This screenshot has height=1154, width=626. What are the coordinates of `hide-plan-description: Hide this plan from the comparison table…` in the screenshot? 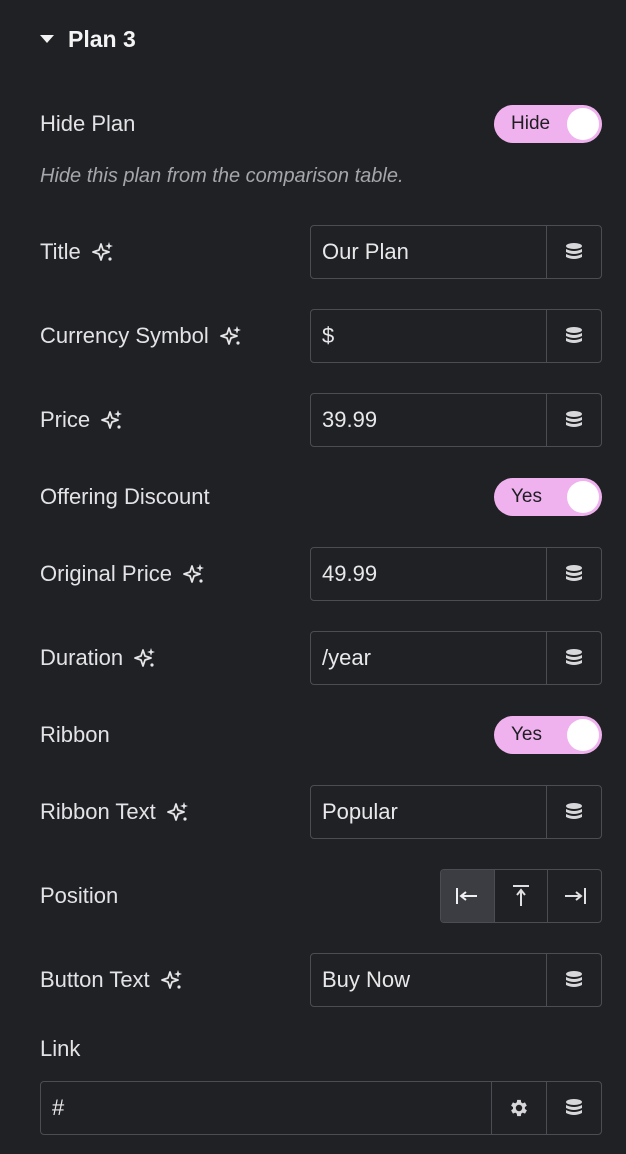 It's located at (222, 176).